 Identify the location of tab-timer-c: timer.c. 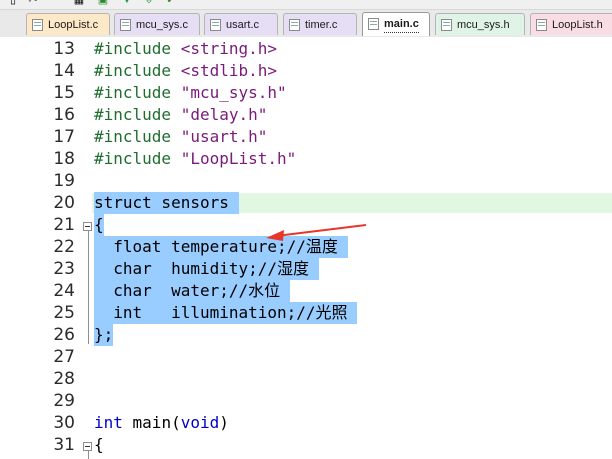
(320, 24).